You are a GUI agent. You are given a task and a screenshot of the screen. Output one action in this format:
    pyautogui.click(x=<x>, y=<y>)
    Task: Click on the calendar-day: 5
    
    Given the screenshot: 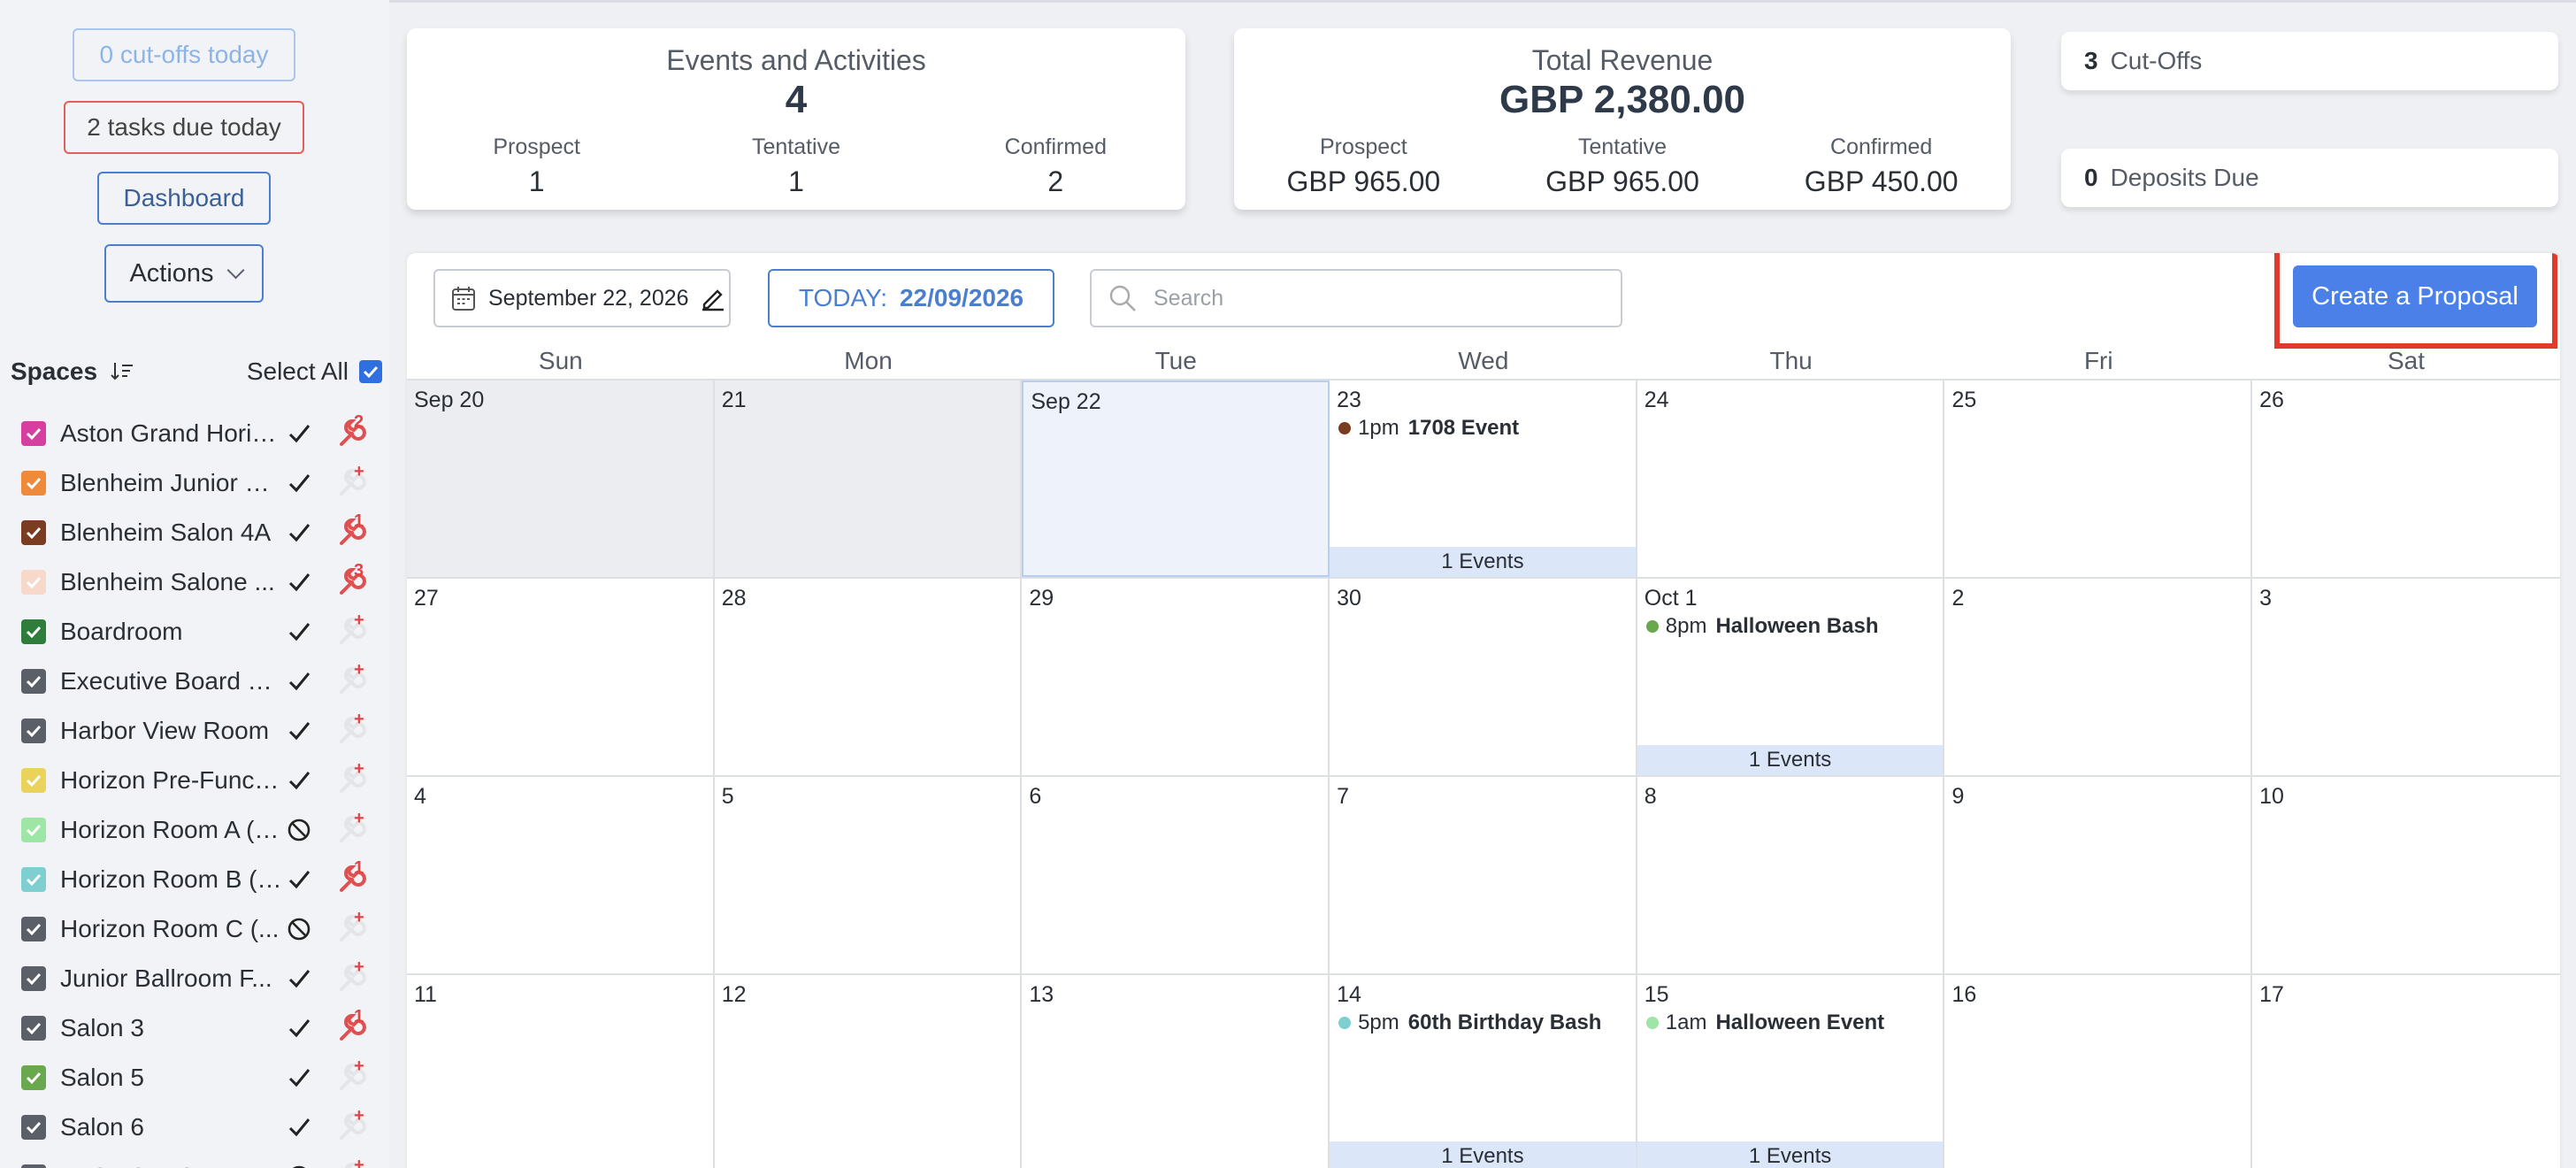 What is the action you would take?
    pyautogui.click(x=869, y=875)
    